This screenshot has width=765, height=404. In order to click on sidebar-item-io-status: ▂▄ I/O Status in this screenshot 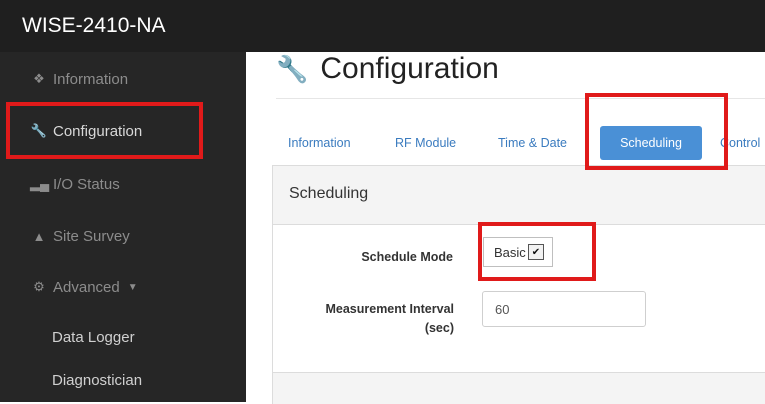, I will do `click(75, 184)`.